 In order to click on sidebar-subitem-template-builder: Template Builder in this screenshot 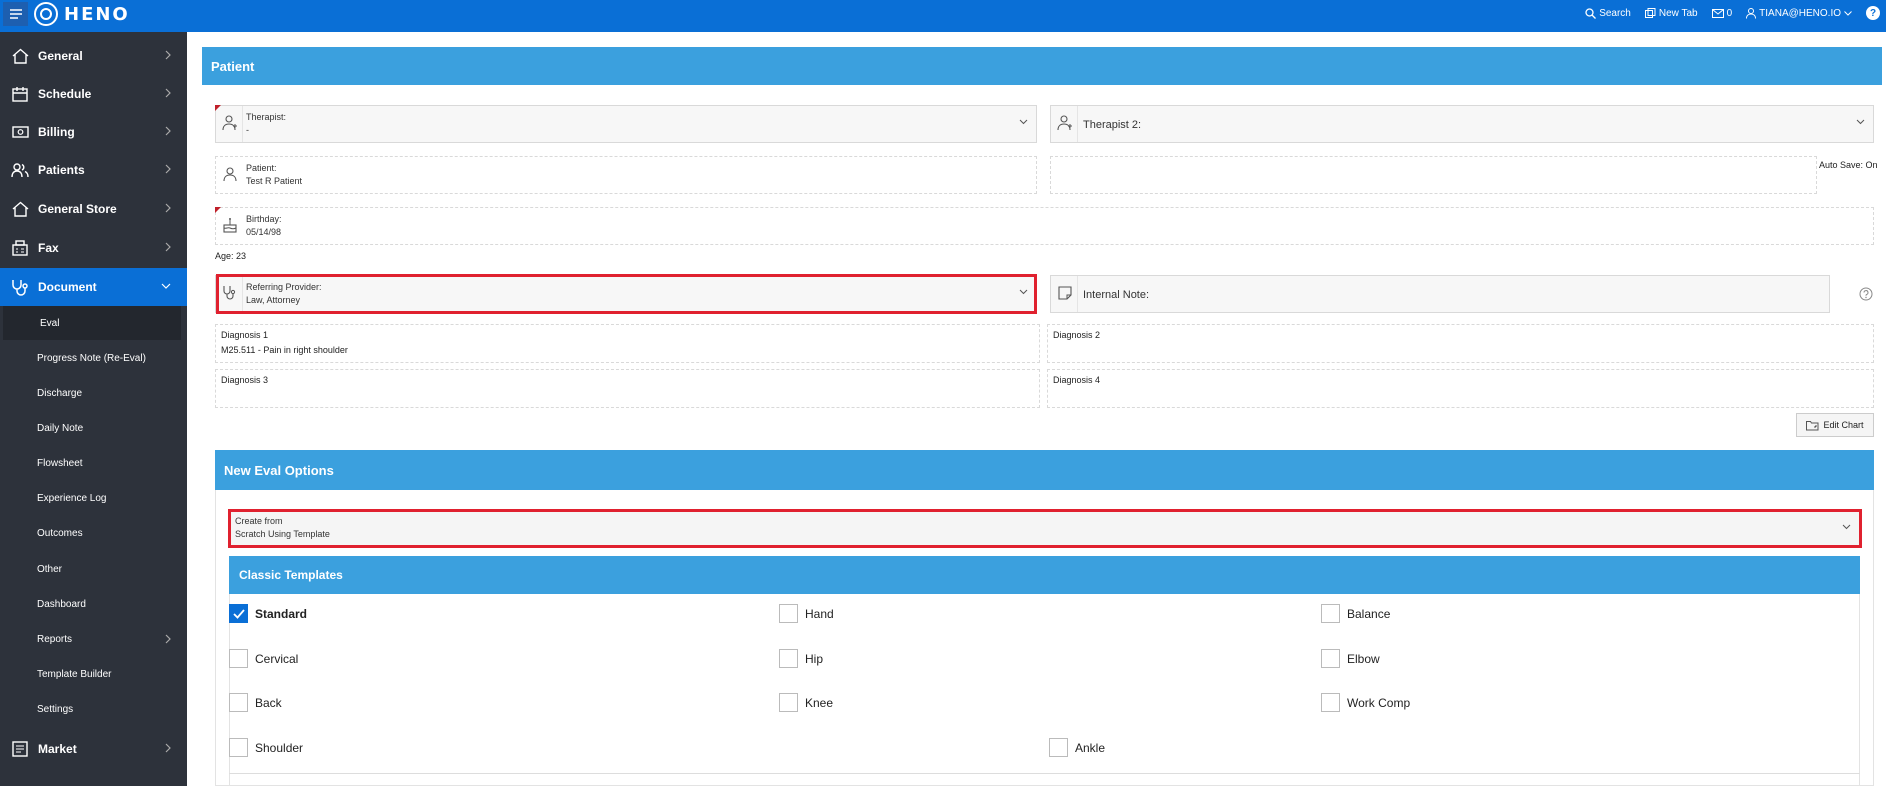, I will do `click(93, 674)`.